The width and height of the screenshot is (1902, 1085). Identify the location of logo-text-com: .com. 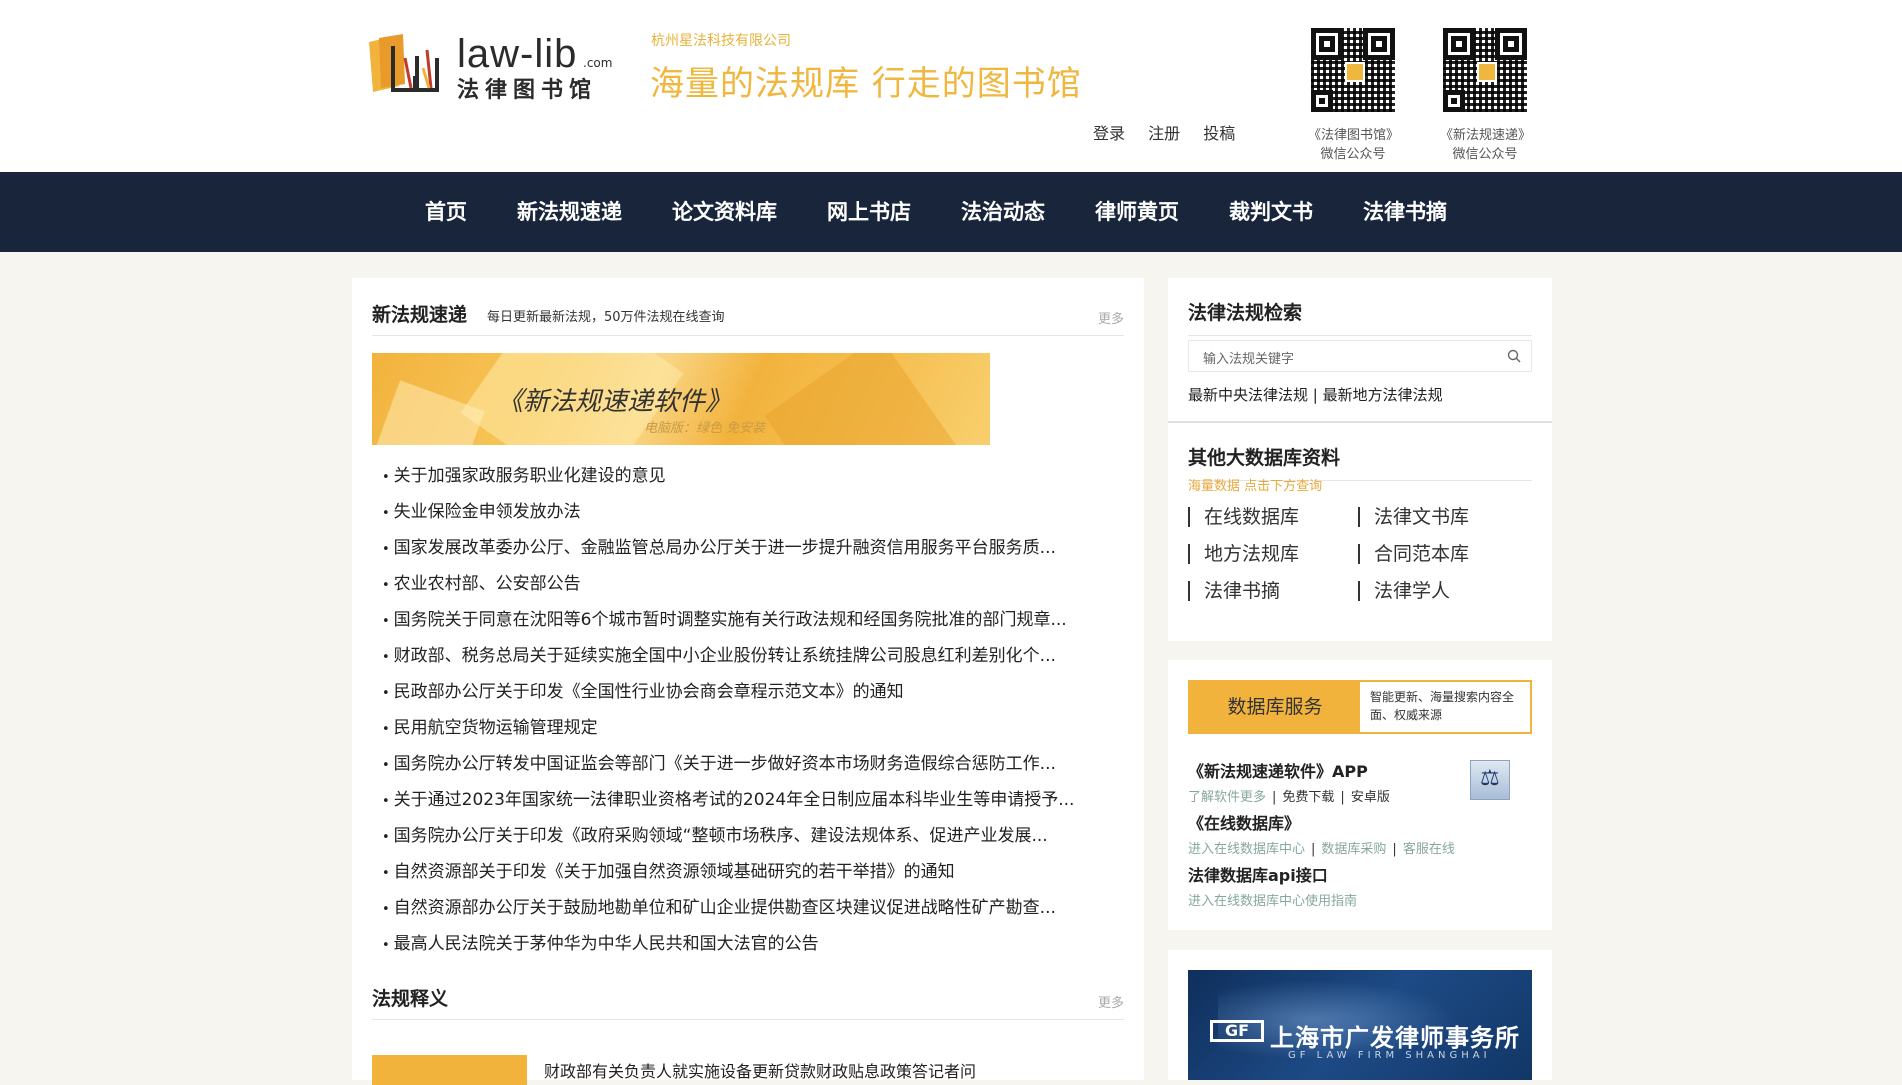
(598, 63).